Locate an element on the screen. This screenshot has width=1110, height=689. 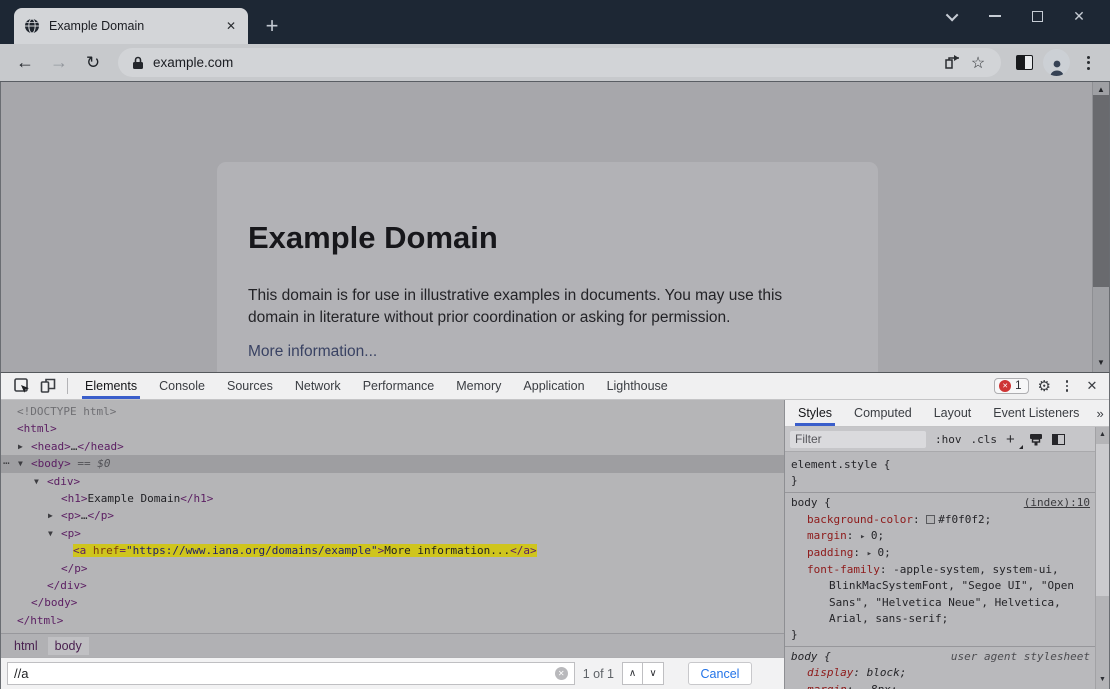
computed-sidebar-toggle-icon is located at coordinates (1058, 439).